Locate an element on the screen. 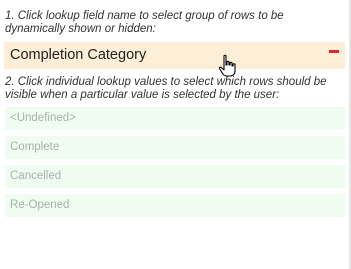 The width and height of the screenshot is (351, 269). lookup-value-label: <Undefined> is located at coordinates (43, 118).